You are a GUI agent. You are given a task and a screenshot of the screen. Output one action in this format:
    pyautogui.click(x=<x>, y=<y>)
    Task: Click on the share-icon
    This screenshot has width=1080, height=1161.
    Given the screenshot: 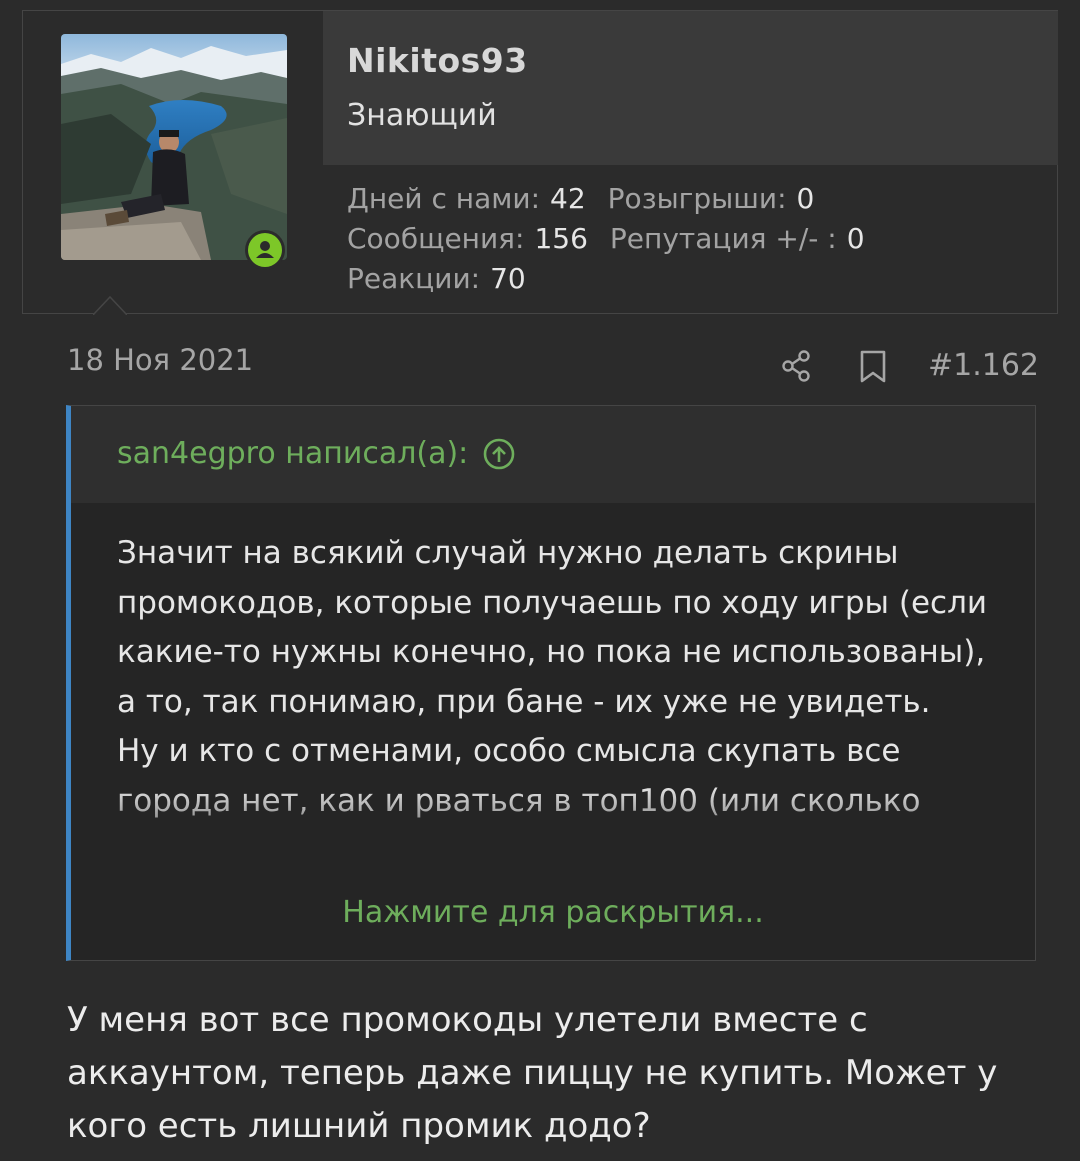 What is the action you would take?
    pyautogui.click(x=797, y=368)
    